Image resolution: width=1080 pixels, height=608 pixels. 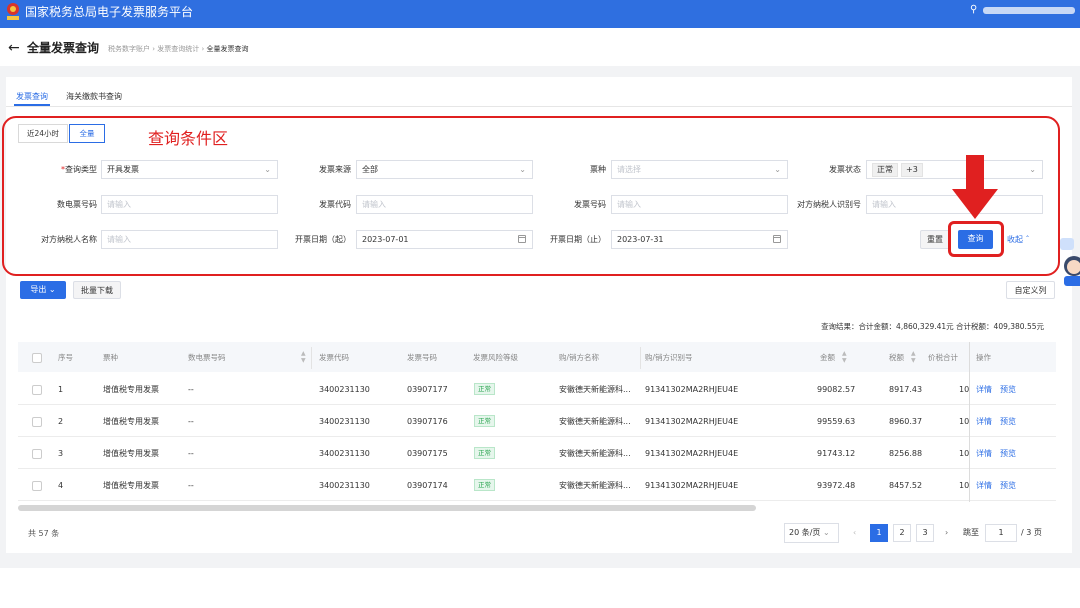 I want to click on col-header-name: 购/销方名称, so click(x=579, y=357).